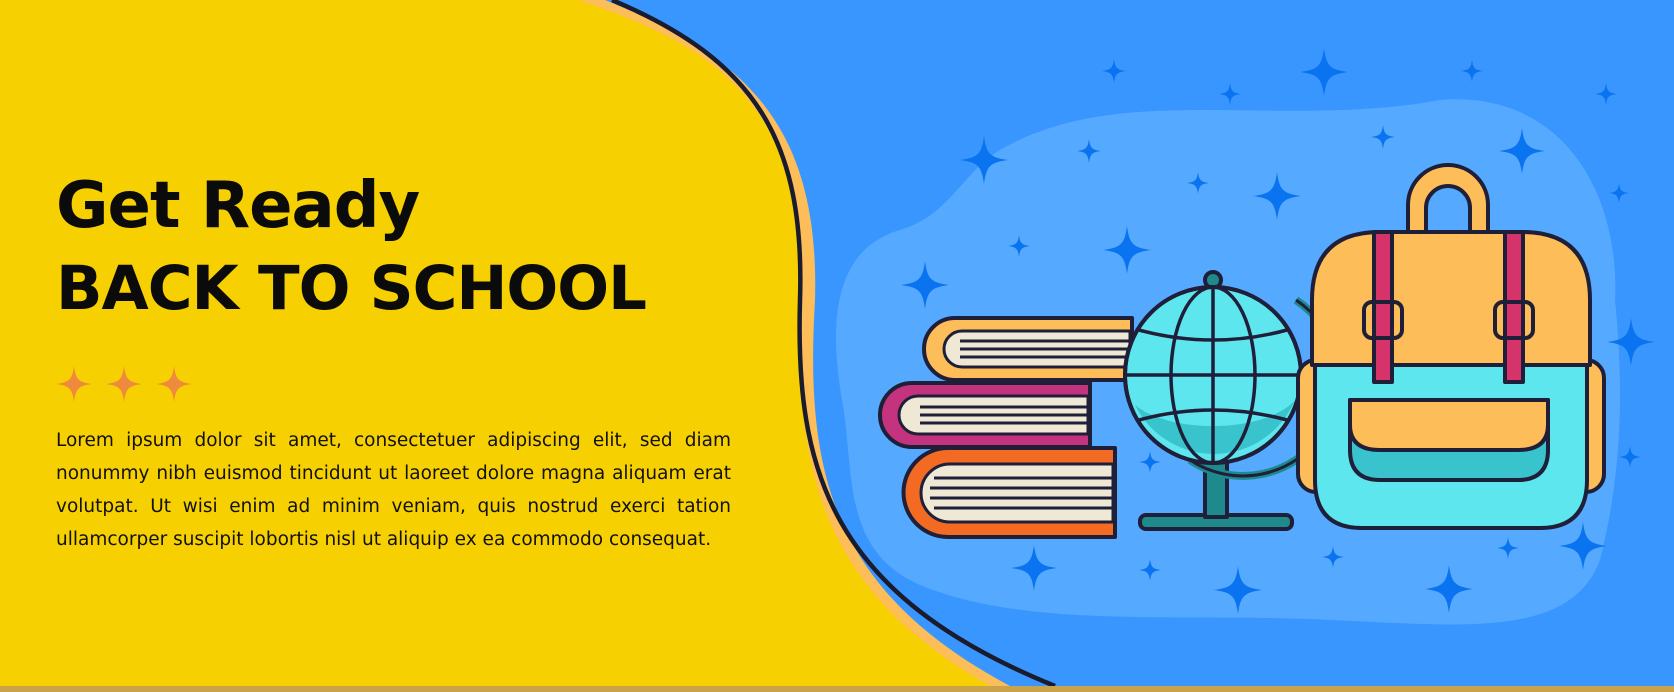 This screenshot has width=1674, height=692. Describe the element at coordinates (351, 288) in the screenshot. I see `heading-line2: BACK TO SCHOOL` at that location.